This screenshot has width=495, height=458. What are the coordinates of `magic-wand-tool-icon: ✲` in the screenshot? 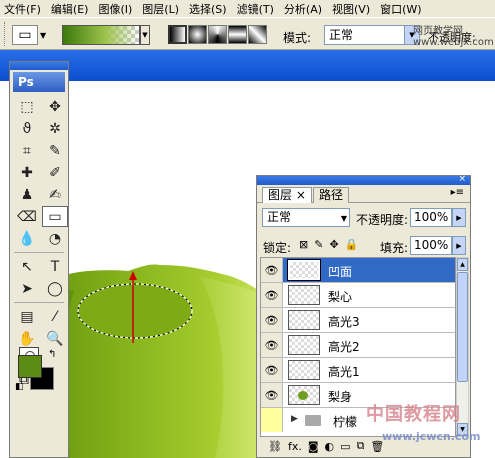 It's located at (55, 128).